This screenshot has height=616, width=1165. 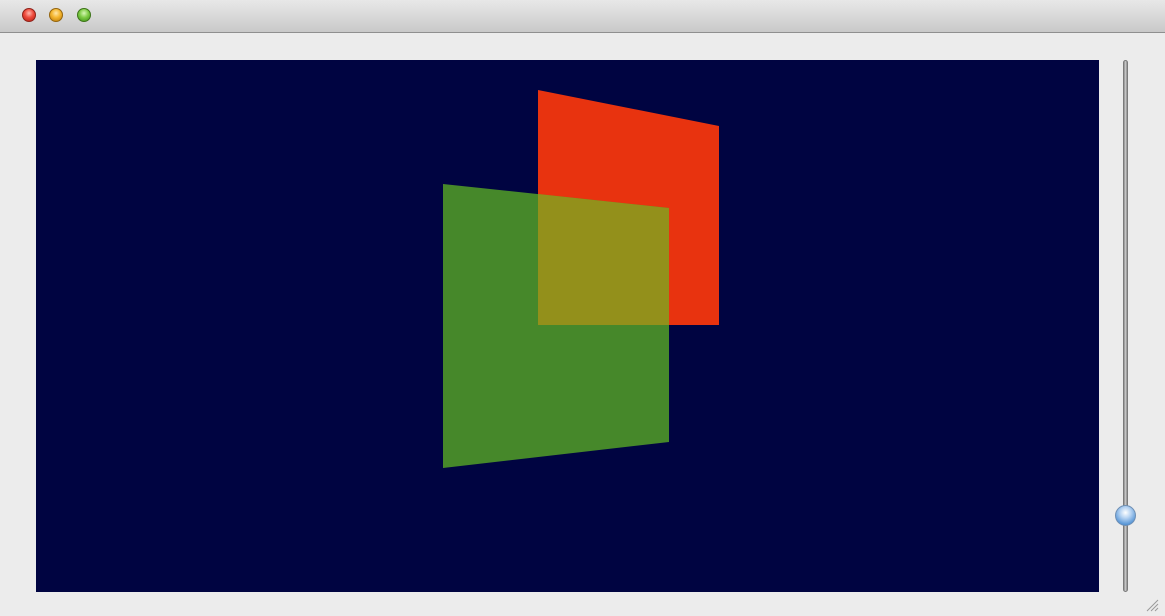 What do you see at coordinates (603, 259) in the screenshot?
I see `overlap-region` at bounding box center [603, 259].